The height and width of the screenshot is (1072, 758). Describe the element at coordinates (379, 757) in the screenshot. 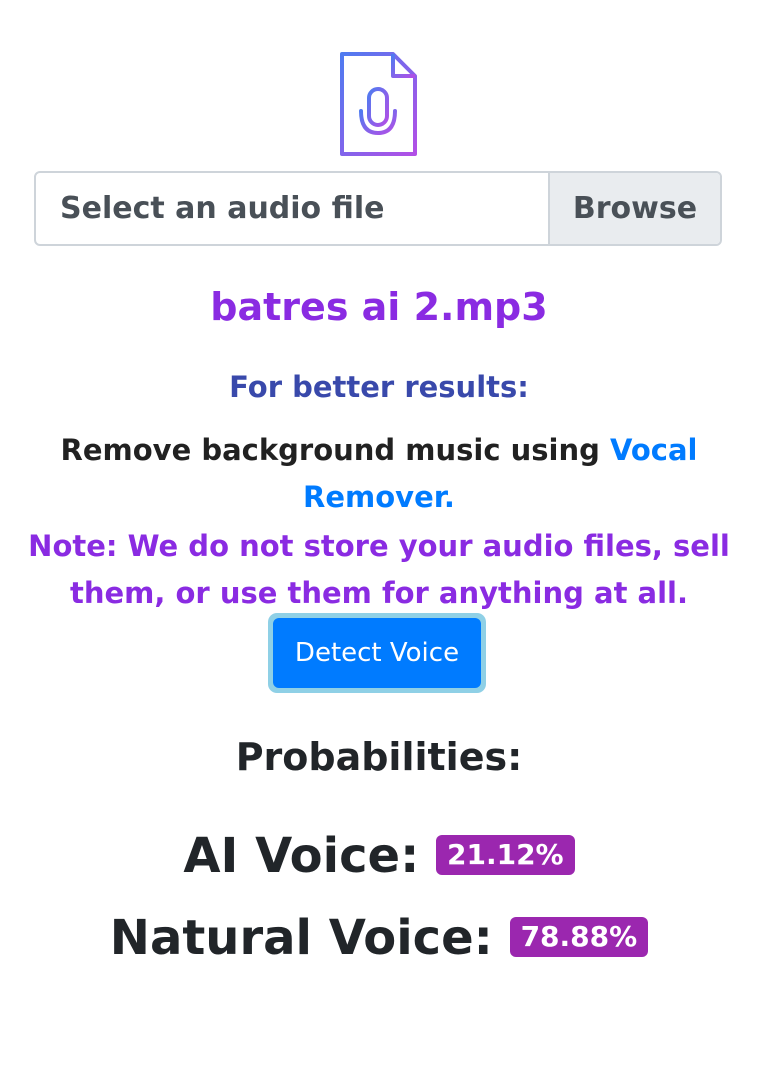

I see `probabilities-title: Probabilities:` at that location.